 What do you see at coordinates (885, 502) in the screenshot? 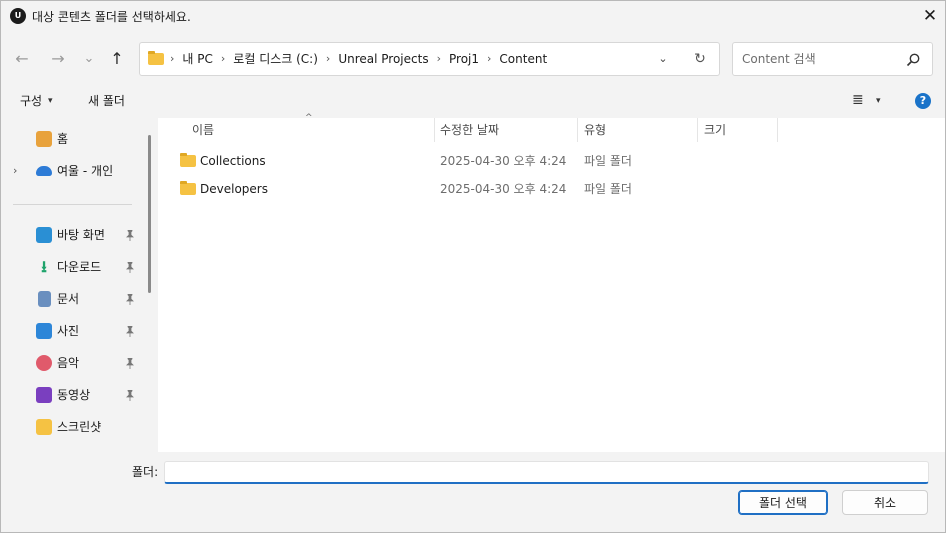
I see `cancel-button: 취소` at bounding box center [885, 502].